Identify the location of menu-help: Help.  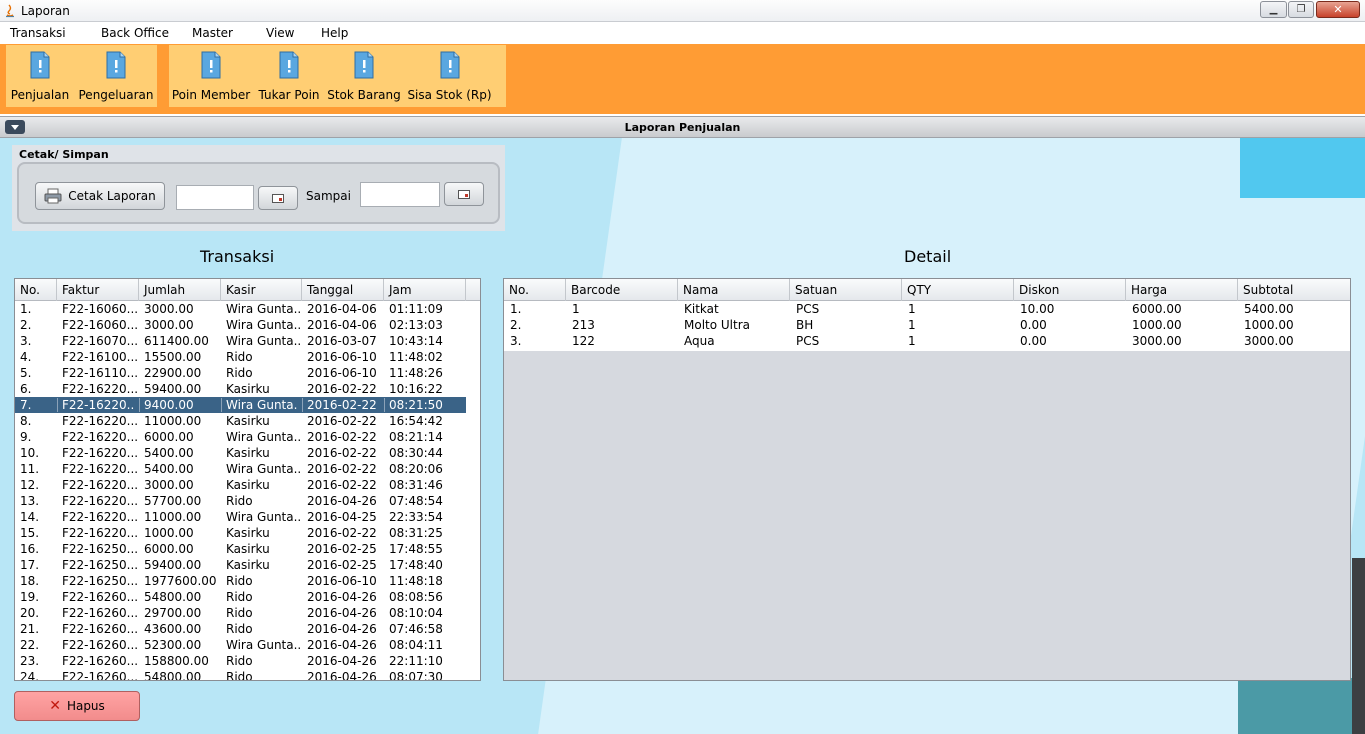
(334, 33).